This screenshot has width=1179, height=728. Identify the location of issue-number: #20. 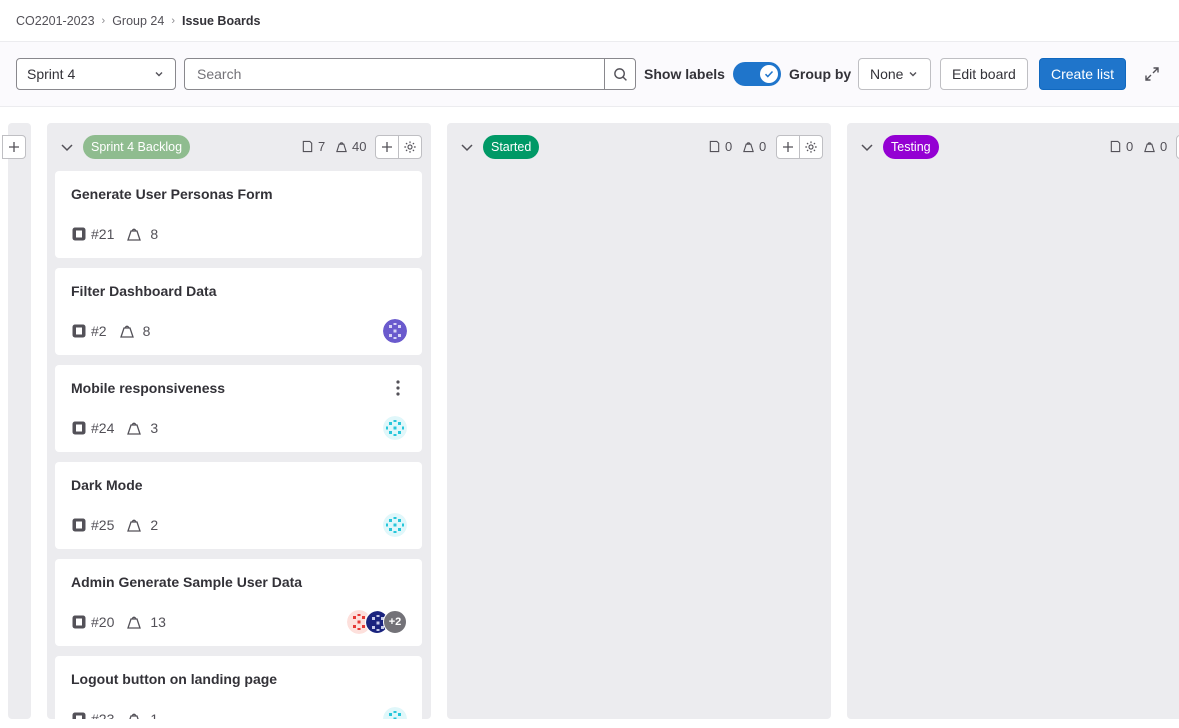
(103, 622).